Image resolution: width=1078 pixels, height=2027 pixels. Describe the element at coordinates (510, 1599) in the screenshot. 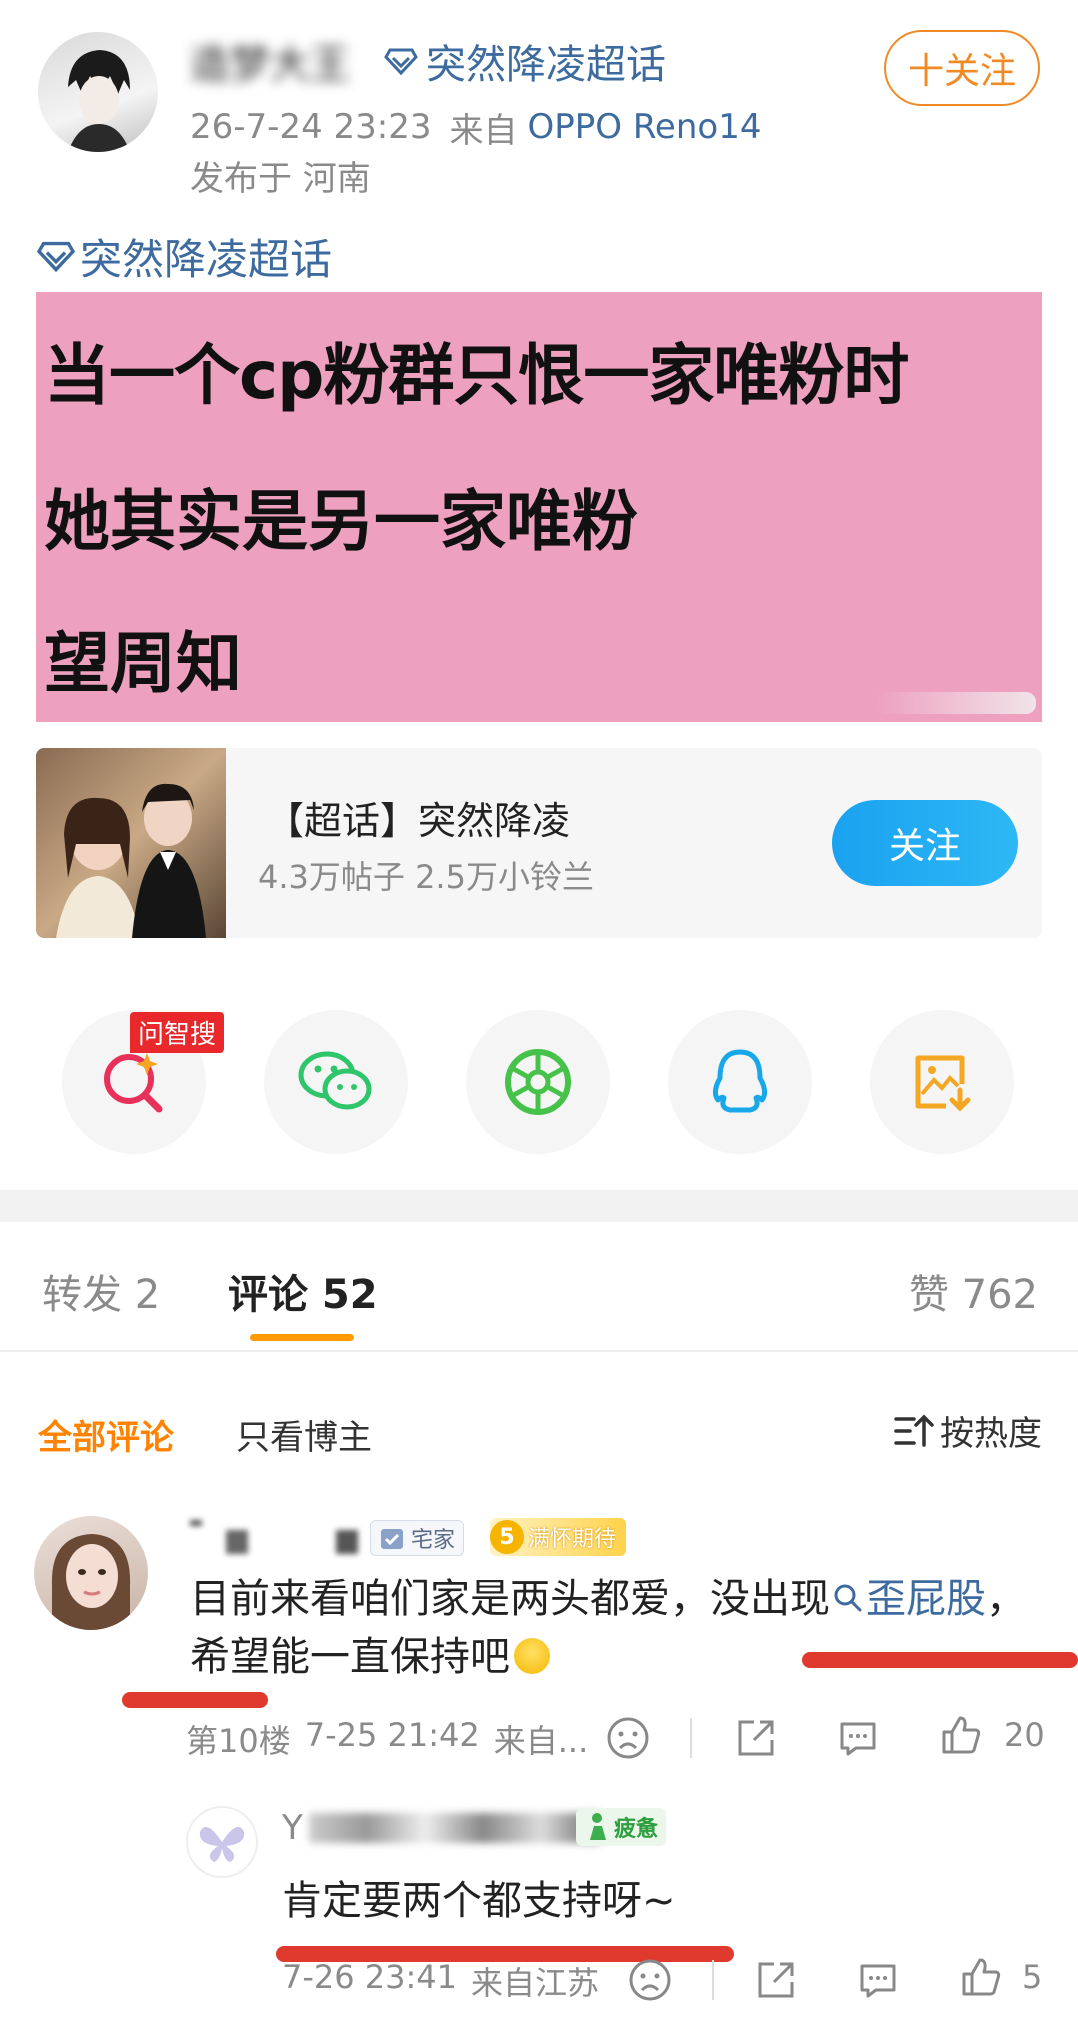

I see `comment-text-part1: 目前来看咱们家是两头都爱，没出现` at that location.